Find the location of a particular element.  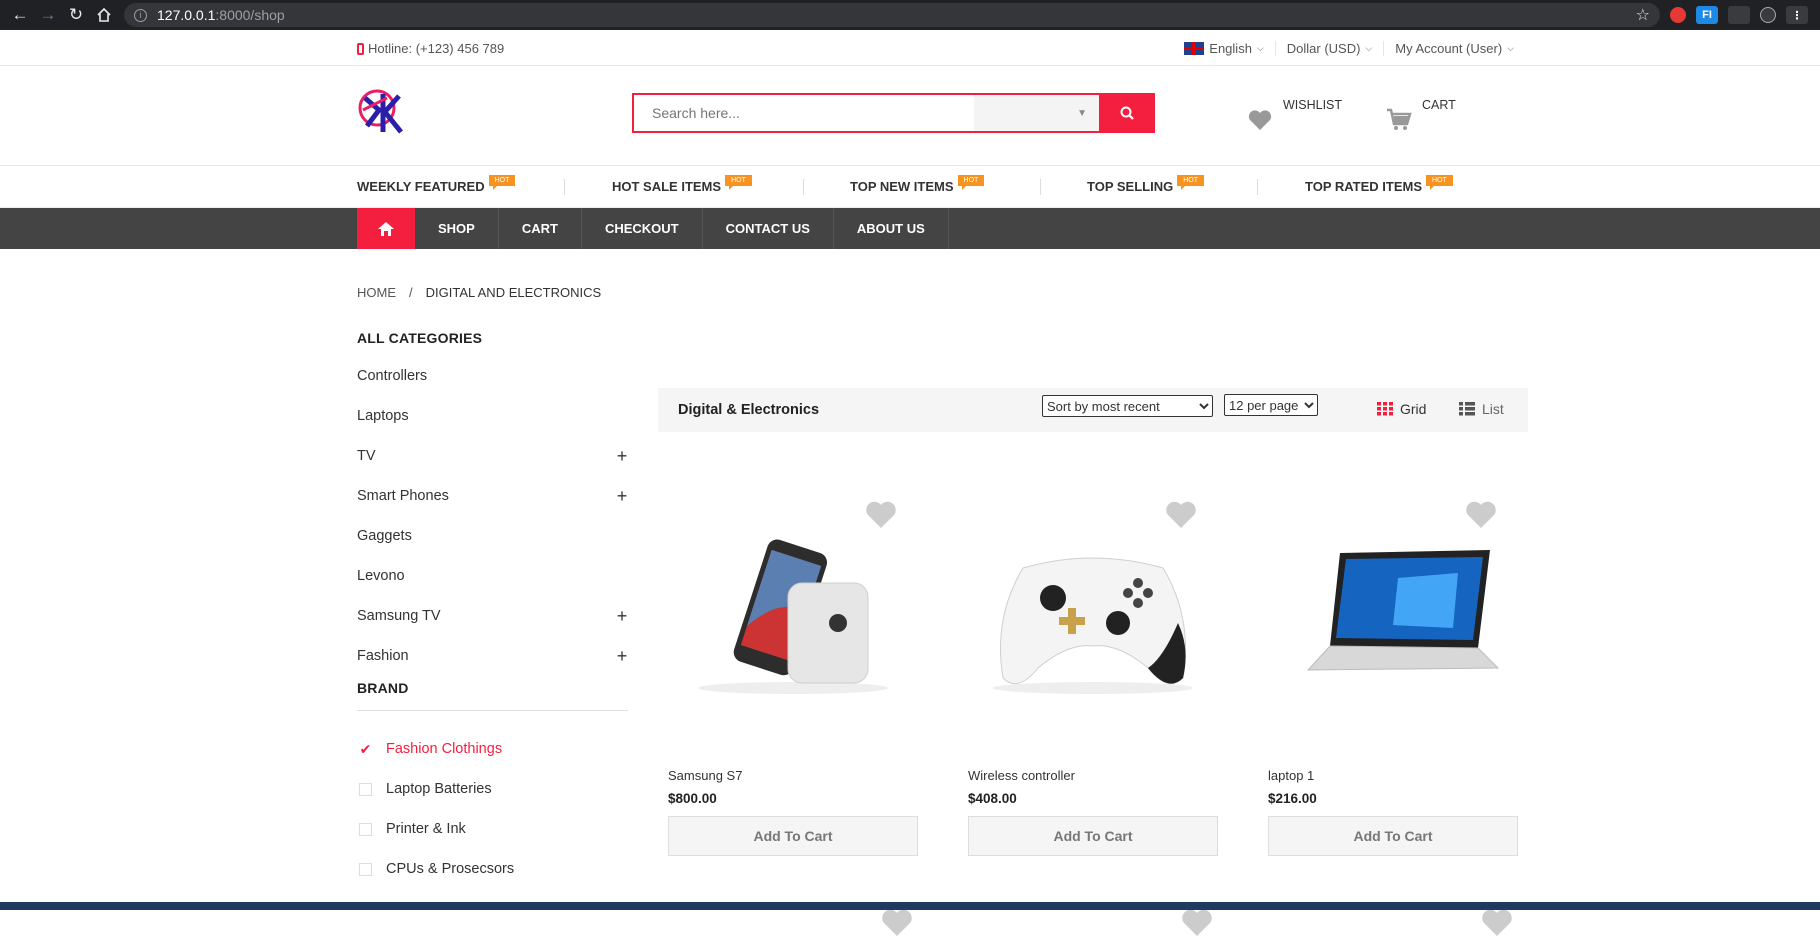

wishlist-link: WISHLIST is located at coordinates (1294, 115).